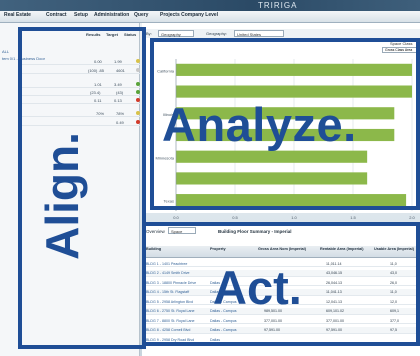 This screenshot has width=420, height=356. What do you see at coordinates (5, 51) in the screenshot?
I see `metrics-link-all: ALL` at bounding box center [5, 51].